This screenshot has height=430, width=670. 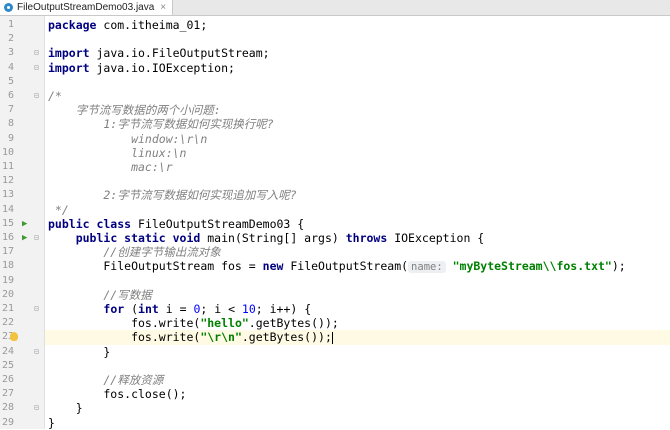 I want to click on code-line-5: 5, so click(x=339, y=82).